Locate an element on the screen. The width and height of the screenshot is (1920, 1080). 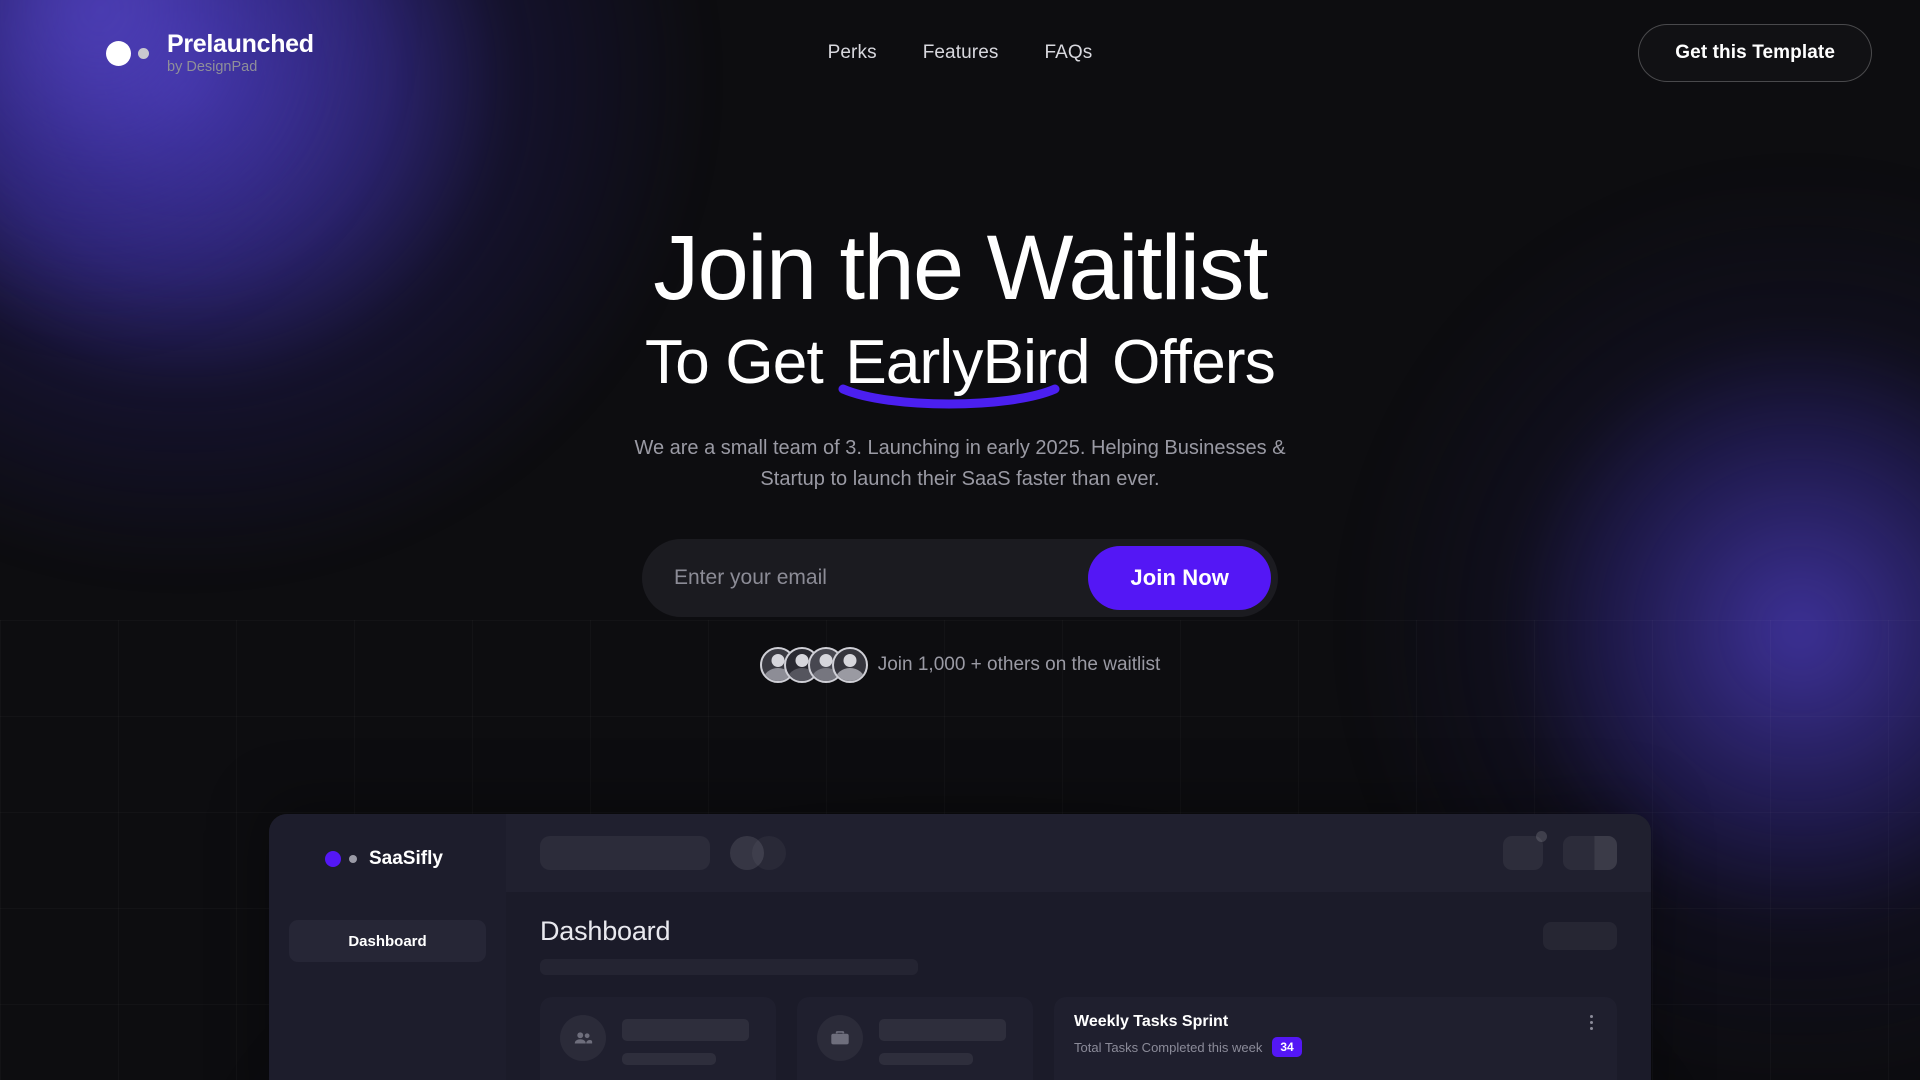
hero-subtitle: To Get EarlyBird Offers is located at coordinates (960, 368).